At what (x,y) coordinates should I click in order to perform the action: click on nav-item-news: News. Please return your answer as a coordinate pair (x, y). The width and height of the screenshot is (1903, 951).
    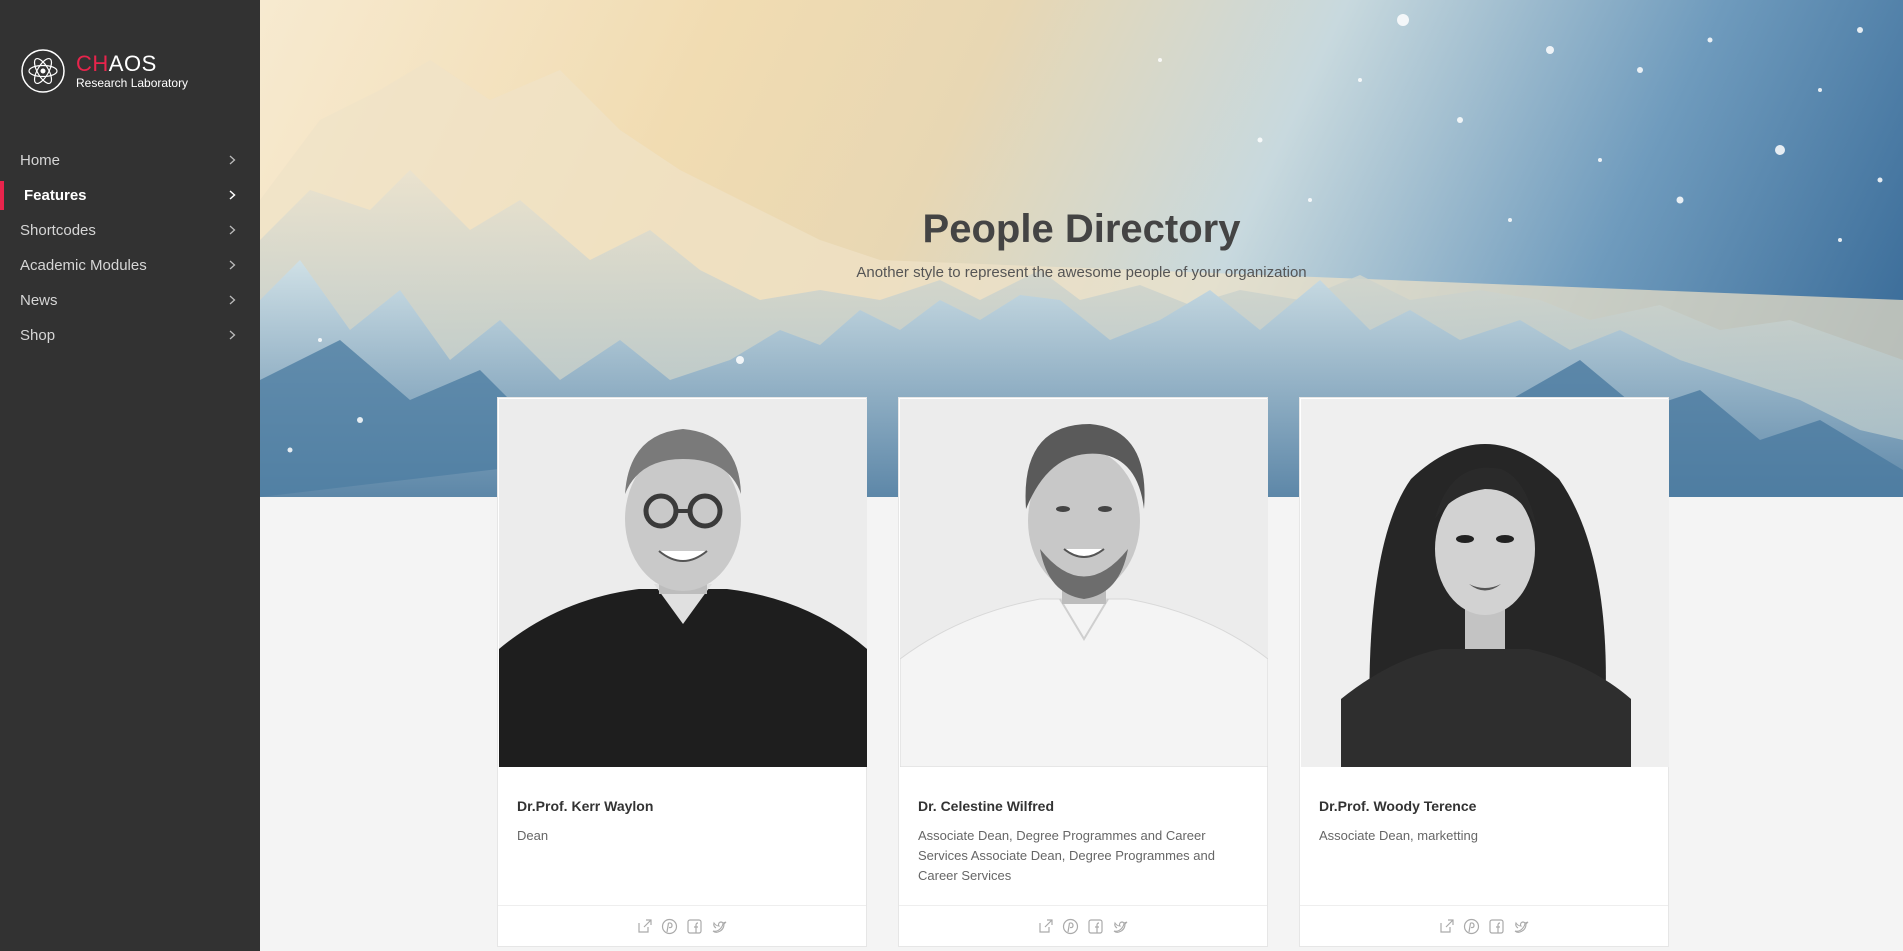
    Looking at the image, I should click on (130, 300).